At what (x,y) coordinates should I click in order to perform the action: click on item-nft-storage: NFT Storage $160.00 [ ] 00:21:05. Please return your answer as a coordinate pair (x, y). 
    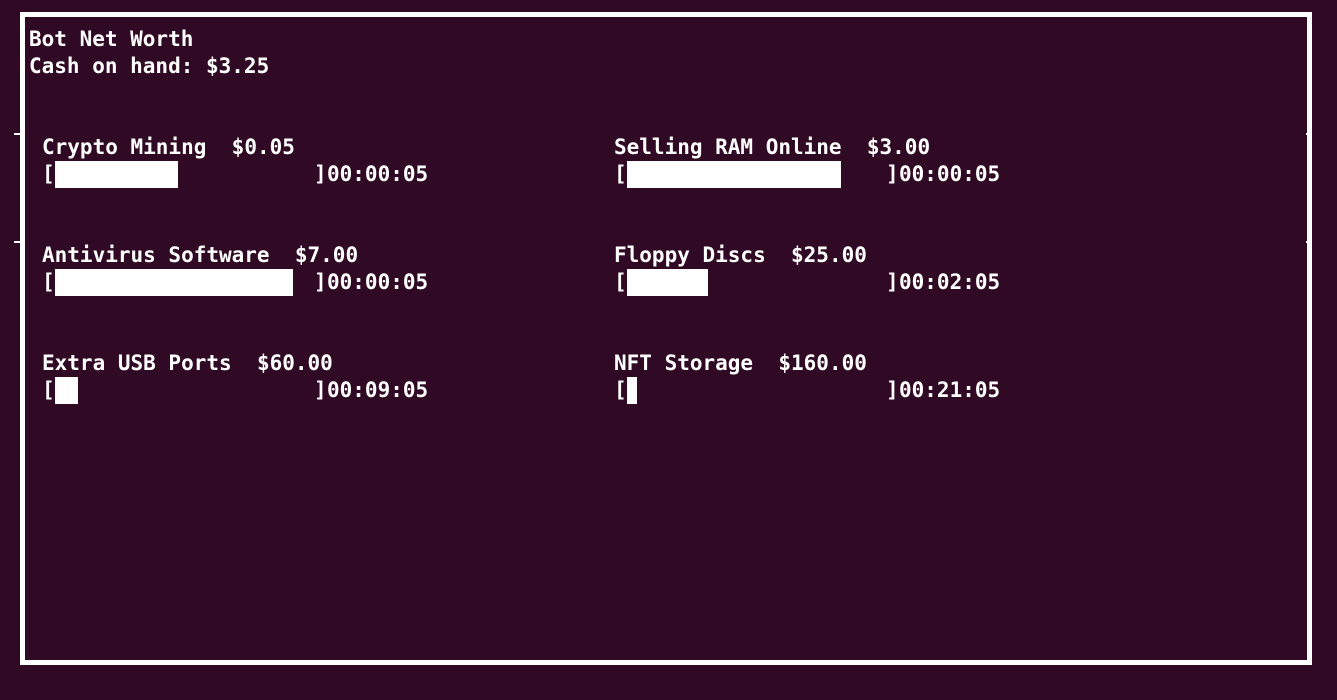
    Looking at the image, I should click on (894, 380).